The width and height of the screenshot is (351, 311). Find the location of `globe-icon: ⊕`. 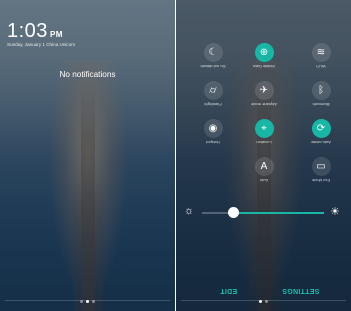

globe-icon: ⊕ is located at coordinates (264, 52).